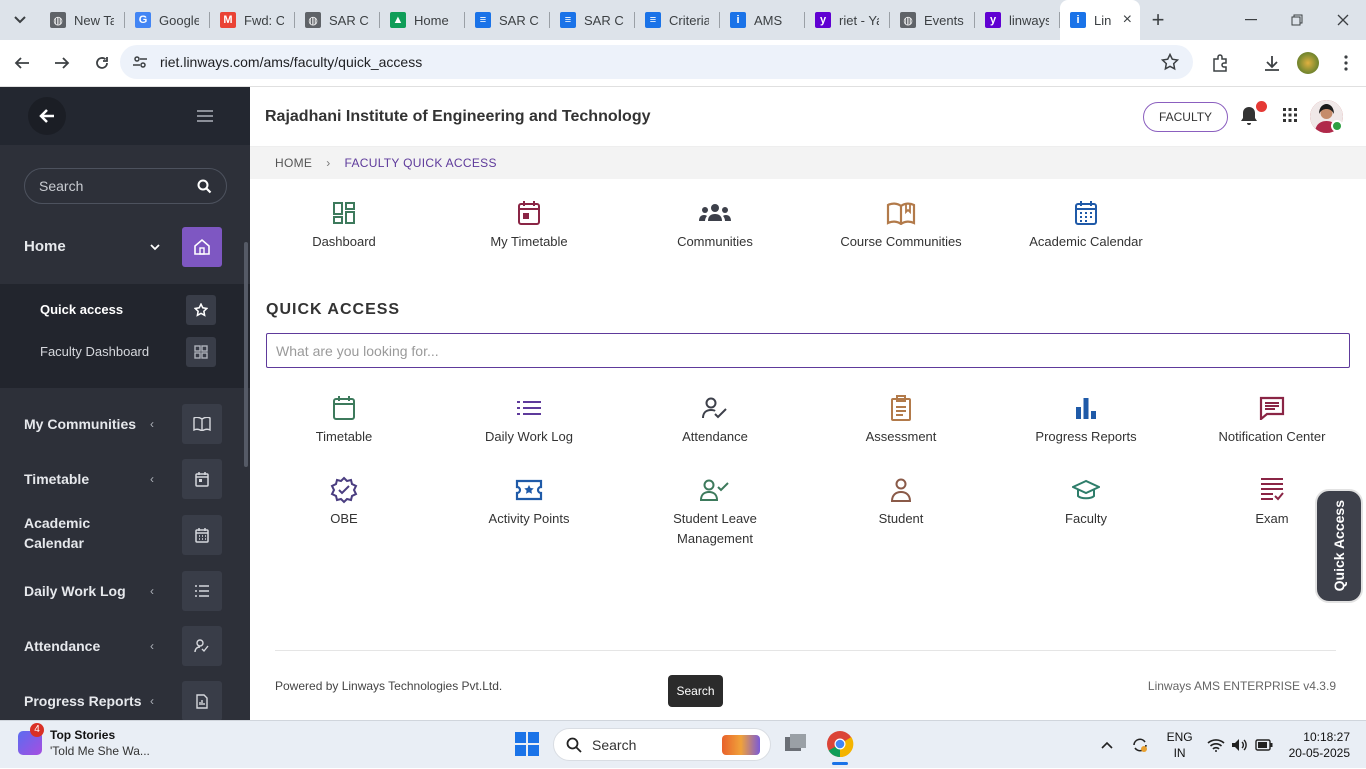 The image size is (1366, 769). Describe the element at coordinates (519, 20) in the screenshot. I see `browser-tab-title: SAR C2` at that location.